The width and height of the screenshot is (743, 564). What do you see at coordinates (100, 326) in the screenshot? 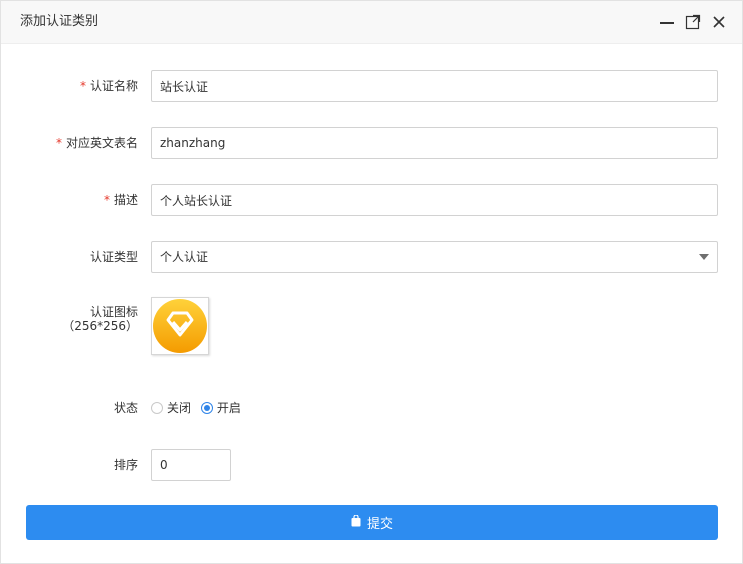
I see `icon-size-hint: （256*256）` at bounding box center [100, 326].